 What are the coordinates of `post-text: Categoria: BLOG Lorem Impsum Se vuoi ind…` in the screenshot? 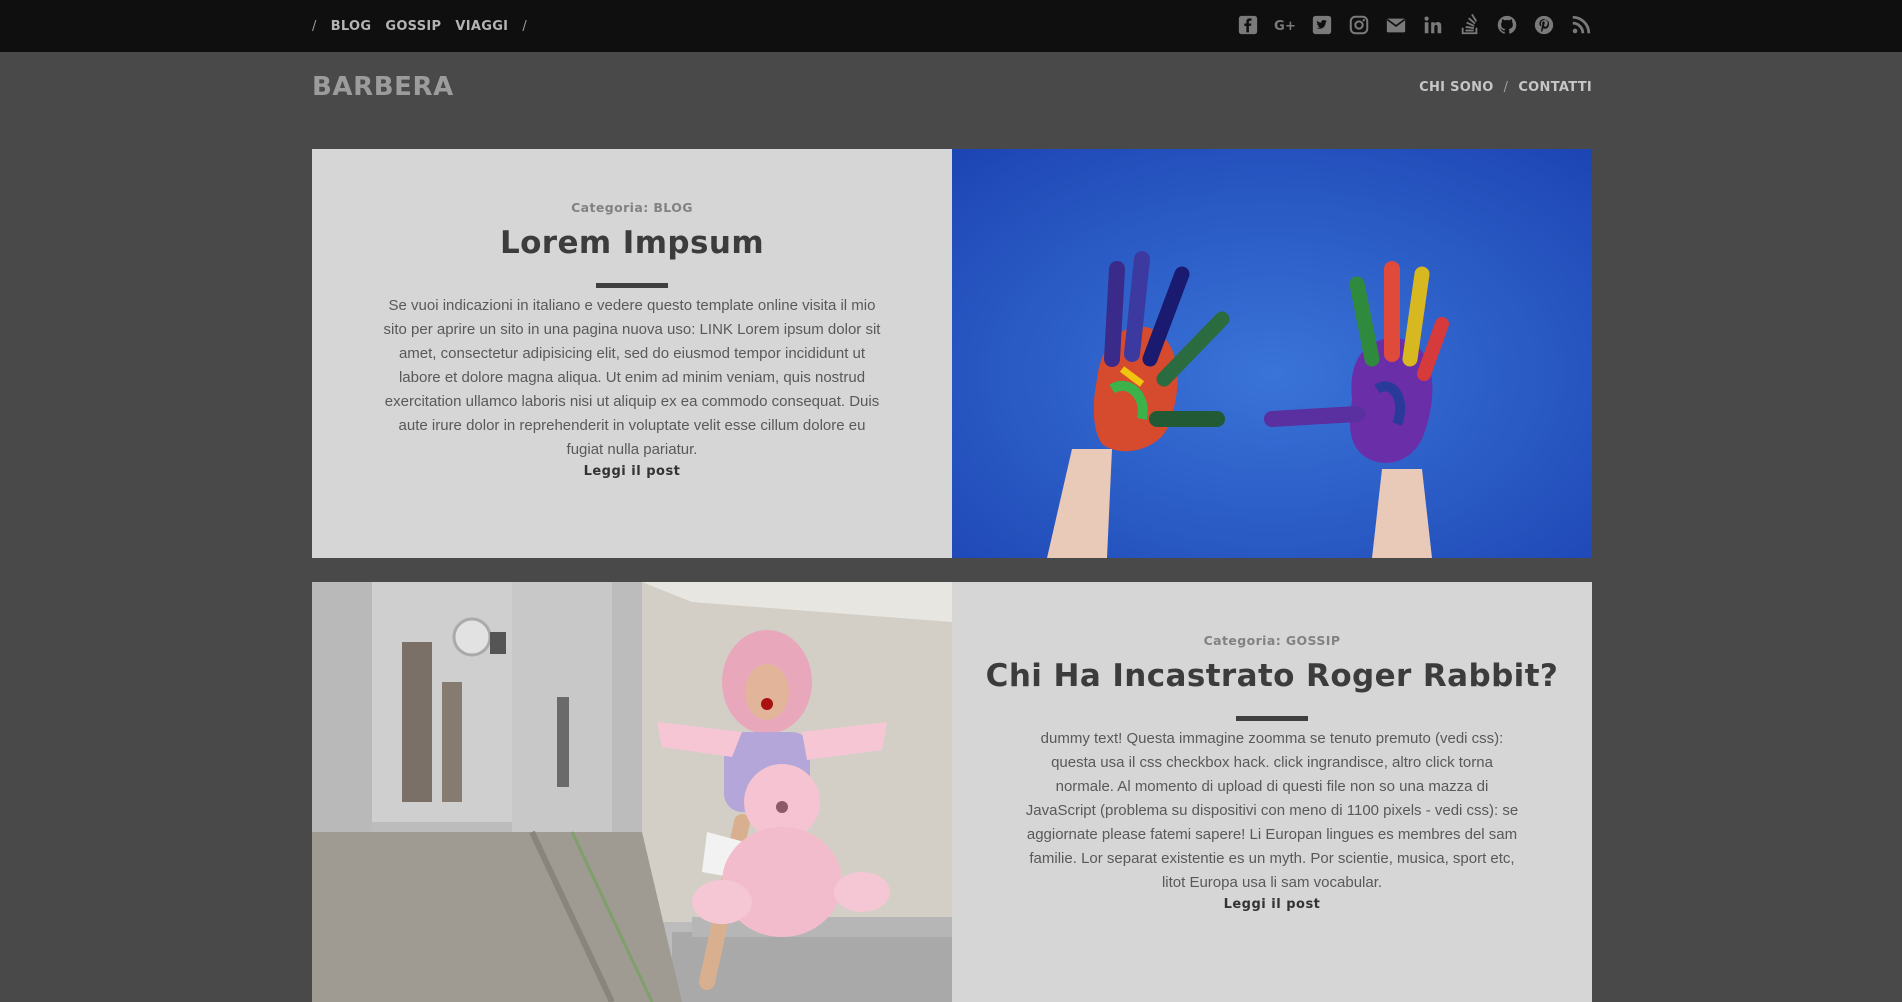 It's located at (632, 353).